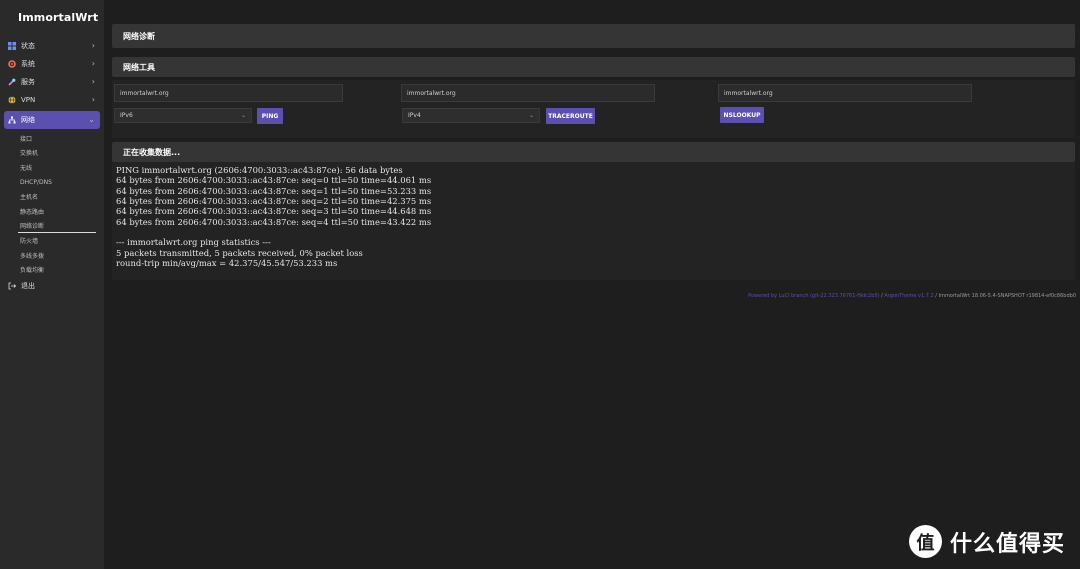 Image resolution: width=1080 pixels, height=569 pixels. What do you see at coordinates (12, 100) in the screenshot?
I see `globe-icon` at bounding box center [12, 100].